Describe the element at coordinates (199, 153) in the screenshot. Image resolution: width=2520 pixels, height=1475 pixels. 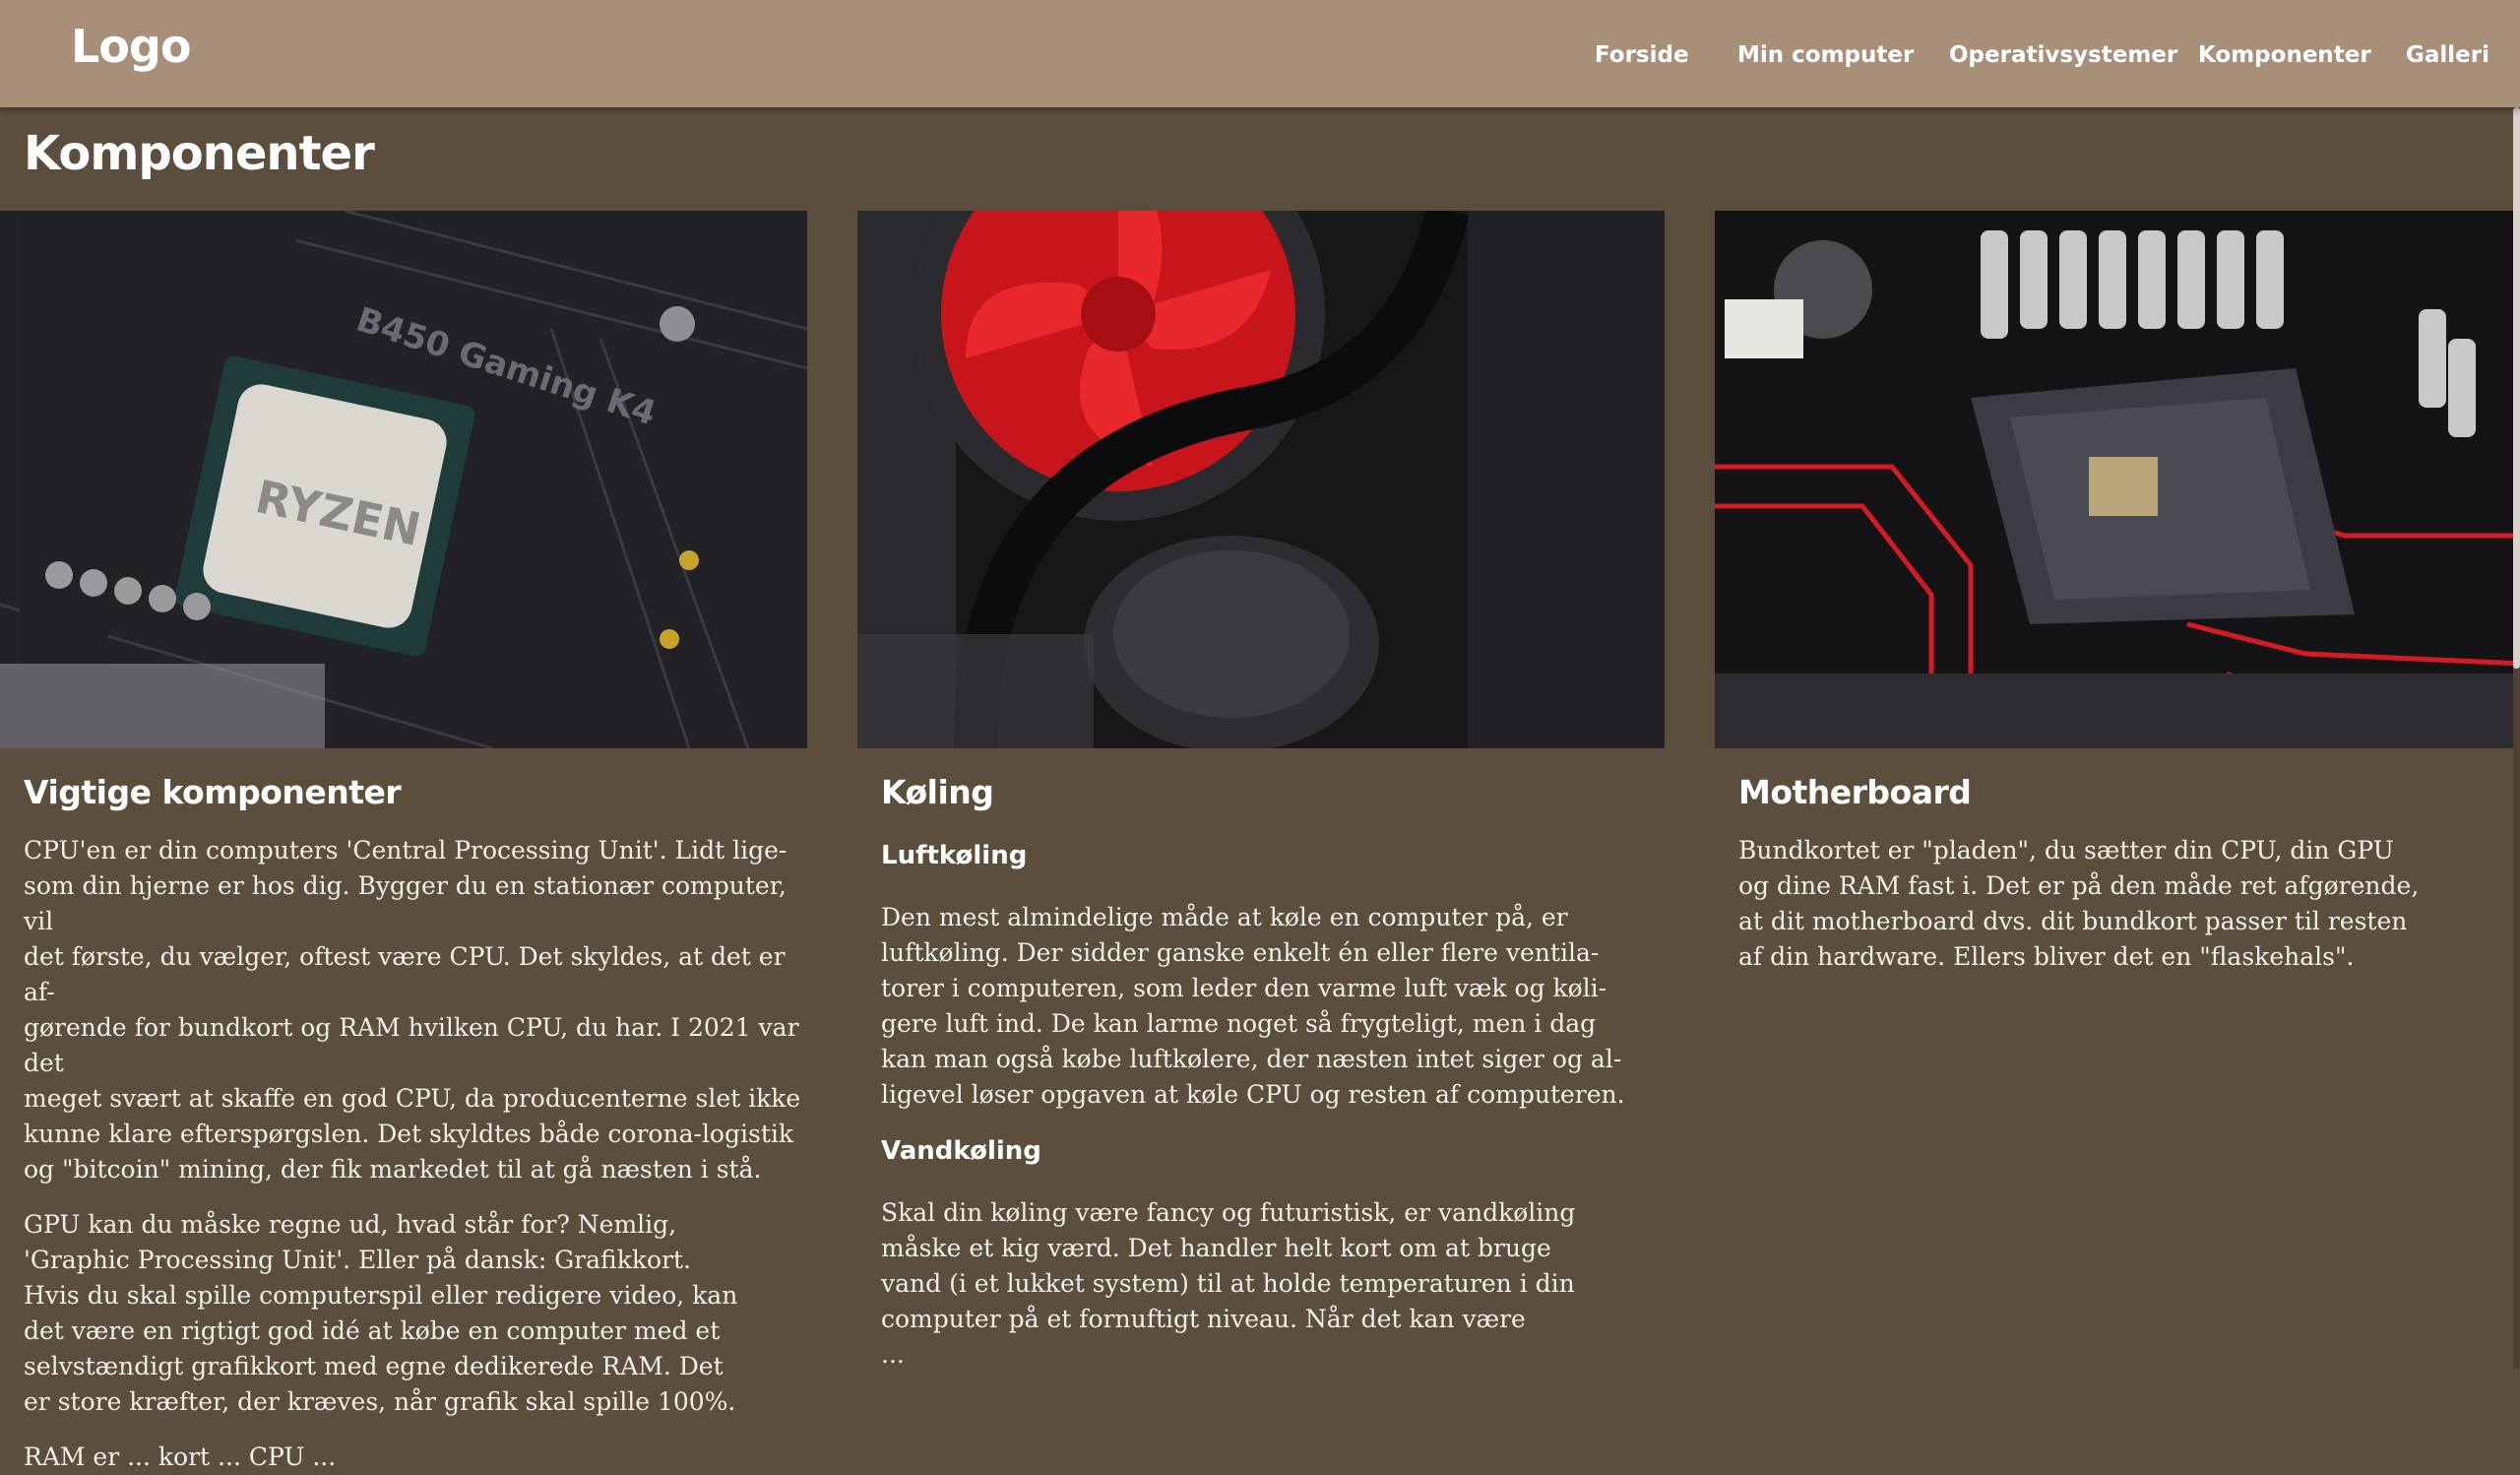
I see `page-title: Komponenter` at that location.